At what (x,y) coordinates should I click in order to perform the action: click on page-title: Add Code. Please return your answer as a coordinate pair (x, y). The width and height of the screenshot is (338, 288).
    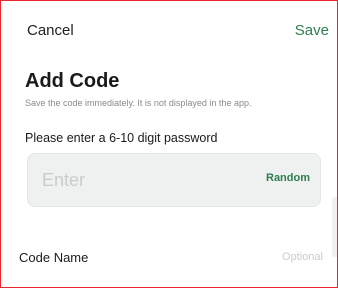
    Looking at the image, I should click on (72, 81).